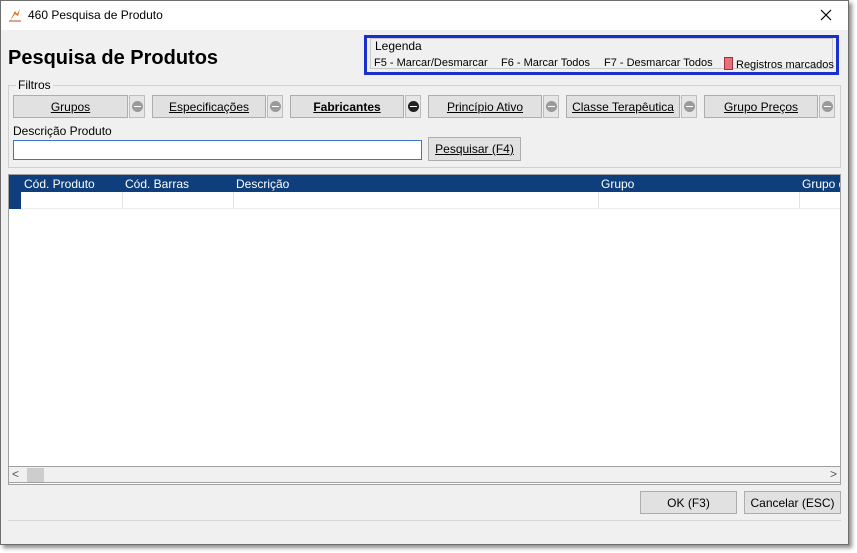 This screenshot has width=857, height=553. Describe the element at coordinates (113, 58) in the screenshot. I see `page-title: Pesquisa de Produtos` at that location.